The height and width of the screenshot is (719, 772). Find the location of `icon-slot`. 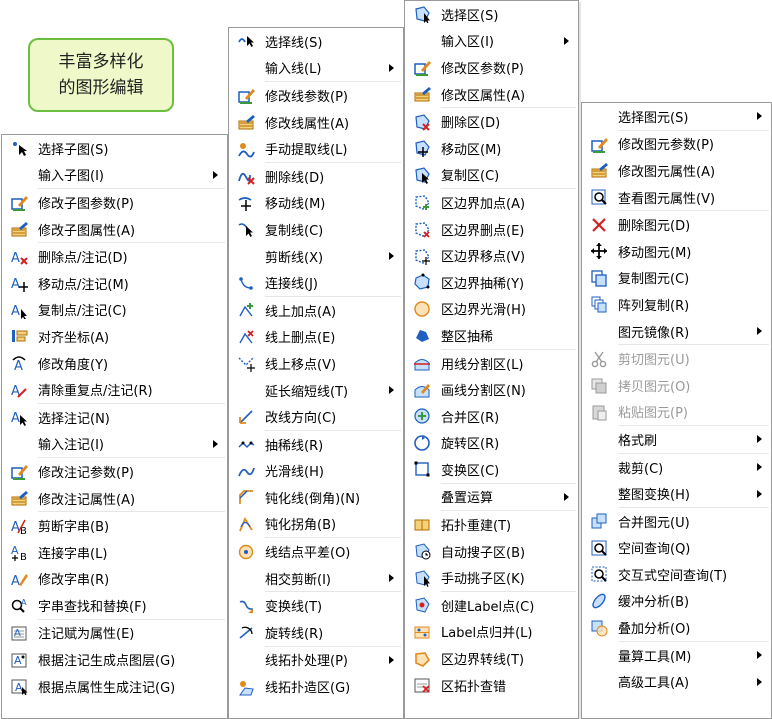

icon-slot is located at coordinates (599, 116).